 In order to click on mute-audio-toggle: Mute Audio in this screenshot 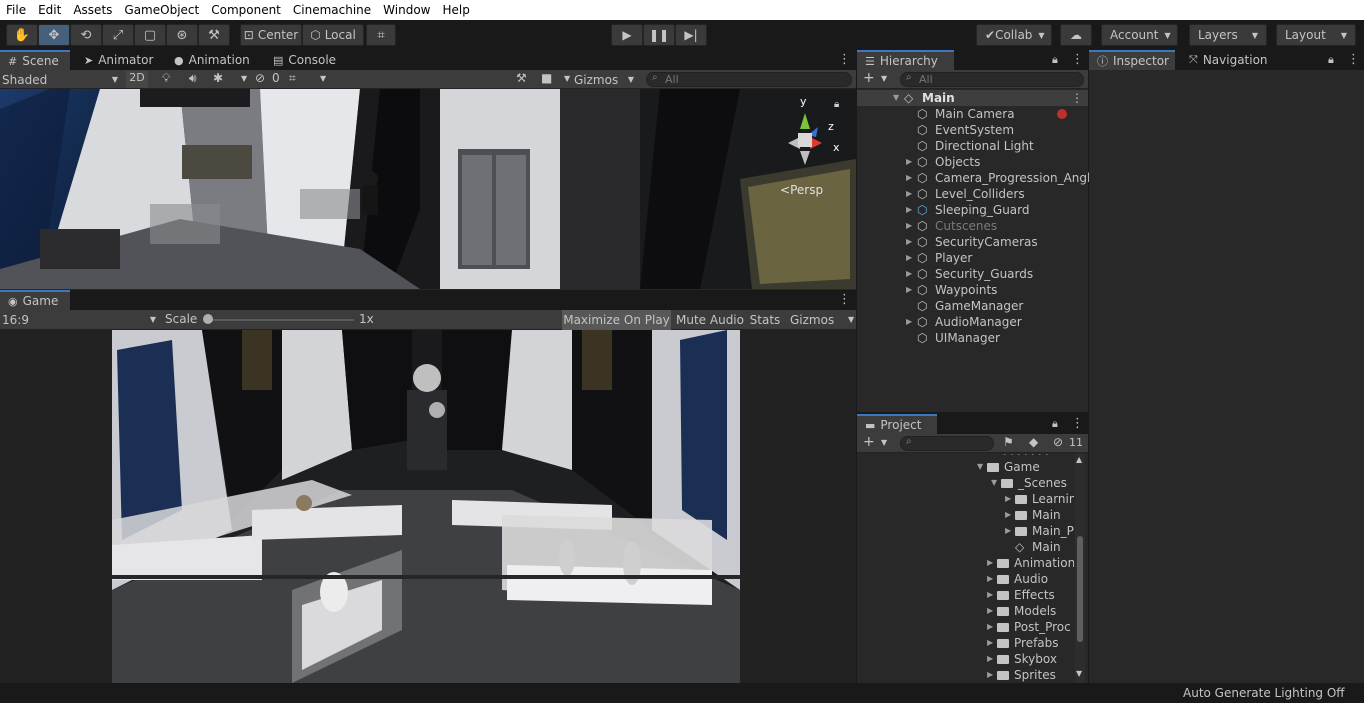, I will do `click(710, 320)`.